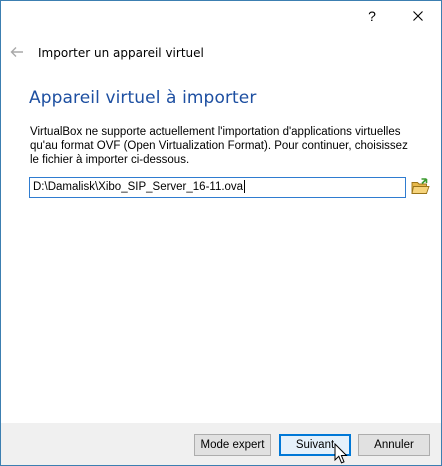 The width and height of the screenshot is (442, 466). I want to click on text-caret, so click(245, 187).